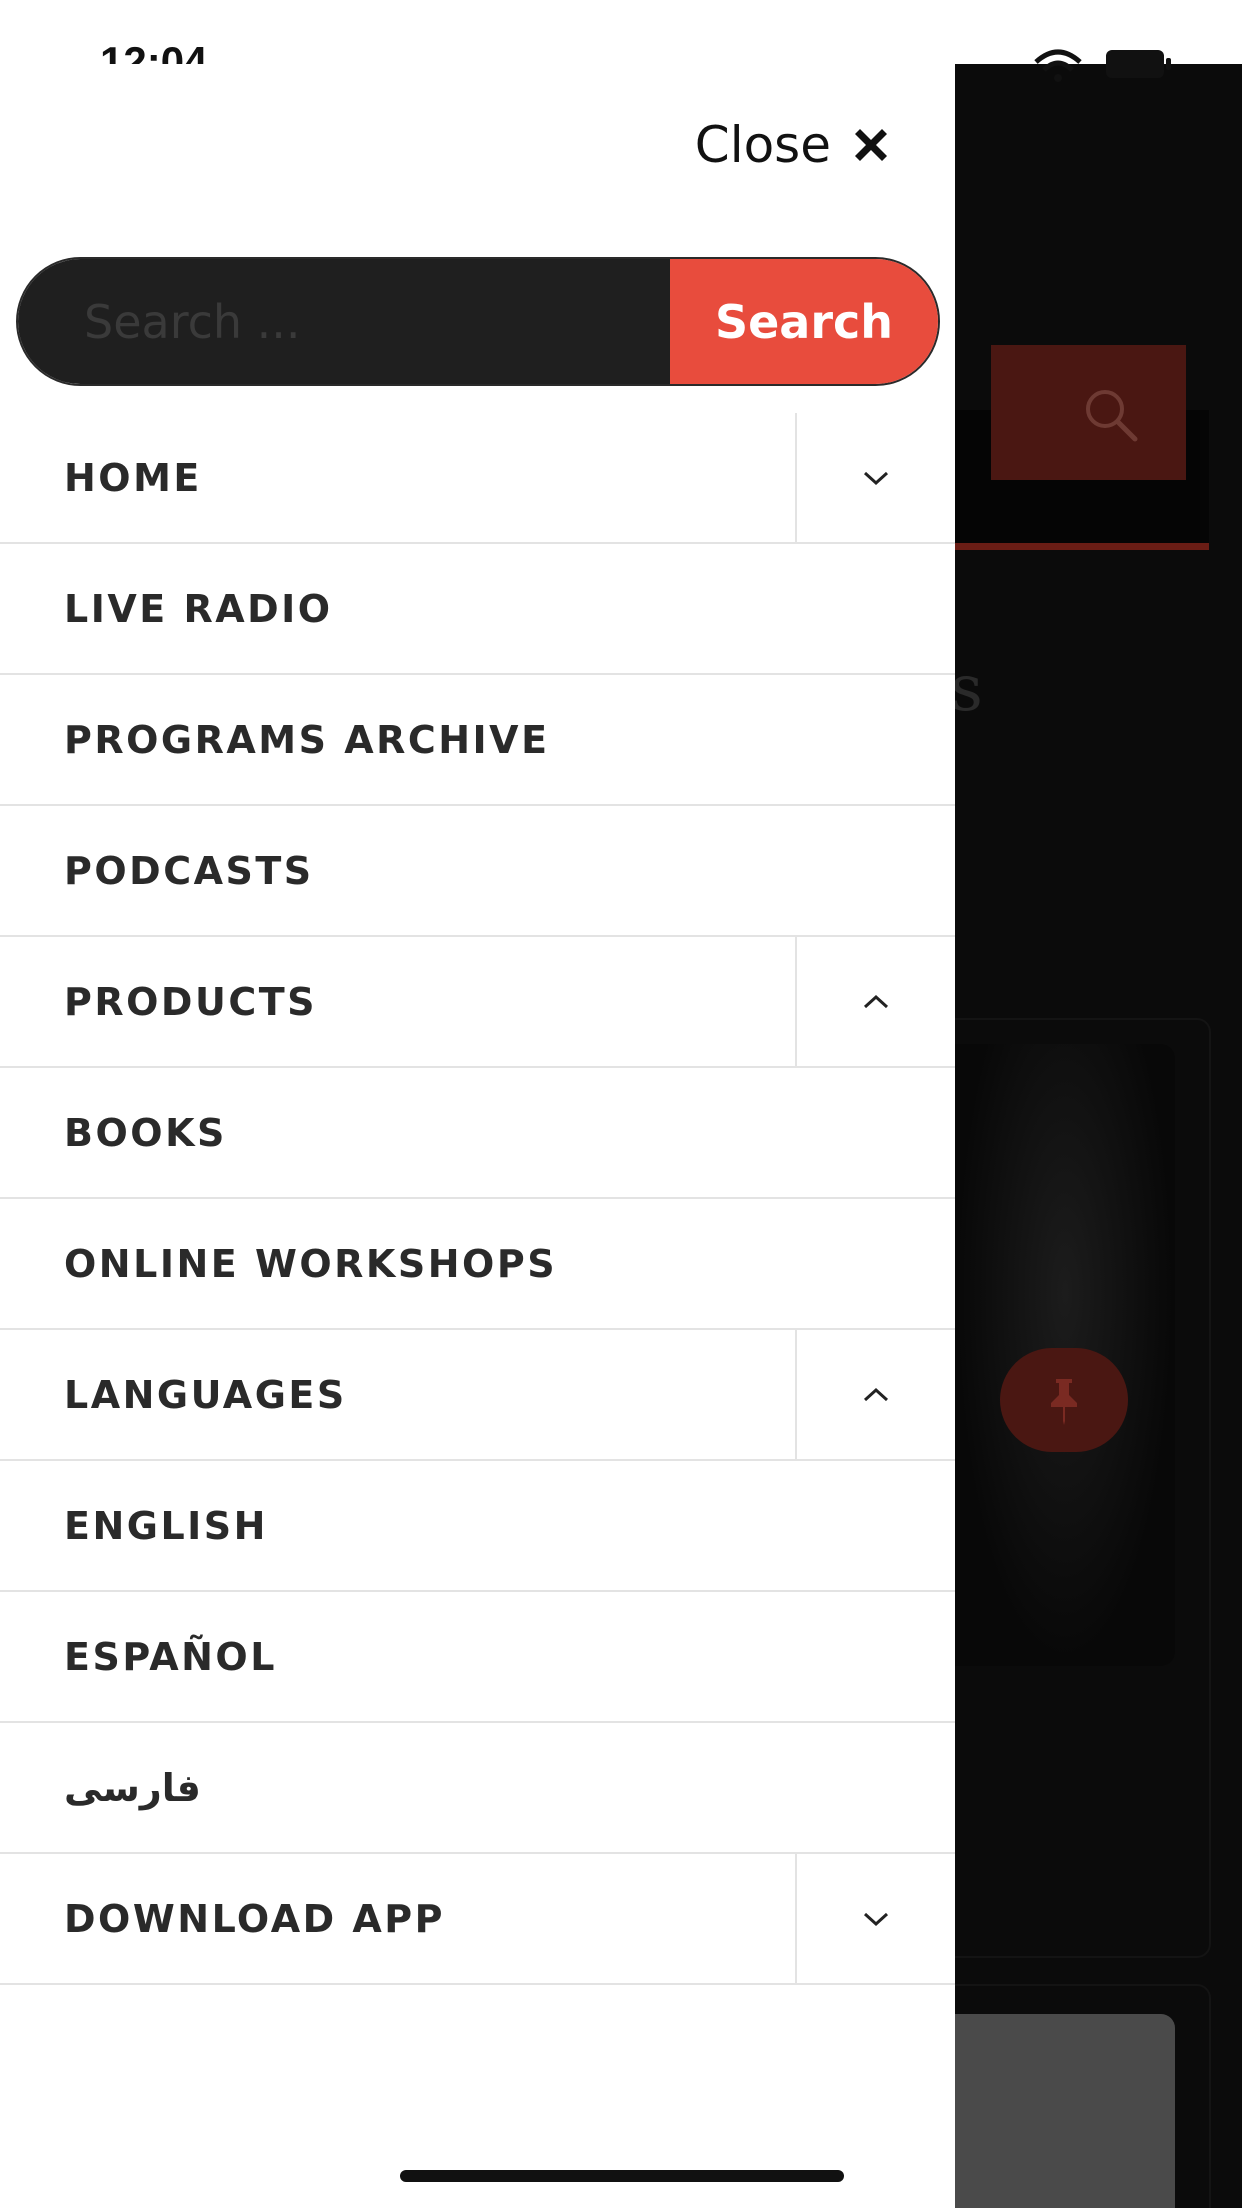  I want to click on menu-item-label: HOME, so click(133, 477).